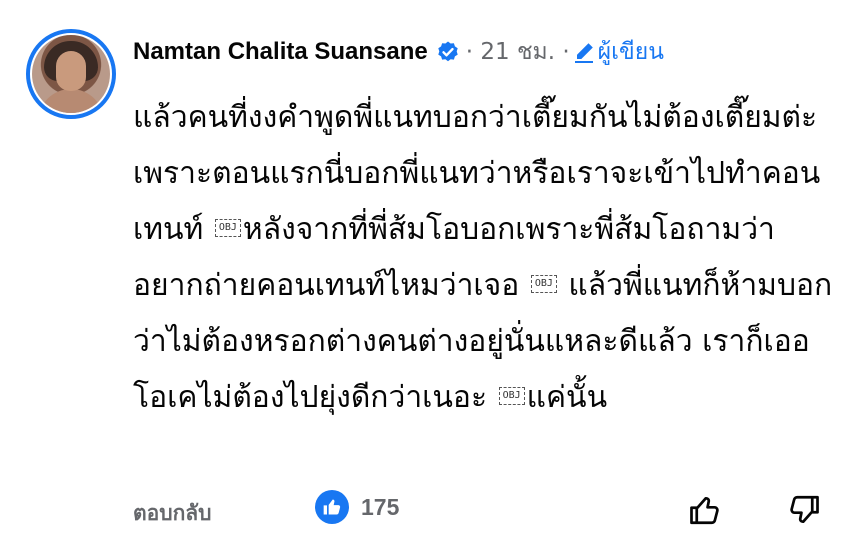 The image size is (858, 544). What do you see at coordinates (357, 507) in the screenshot?
I see `reaction-summary: 175` at bounding box center [357, 507].